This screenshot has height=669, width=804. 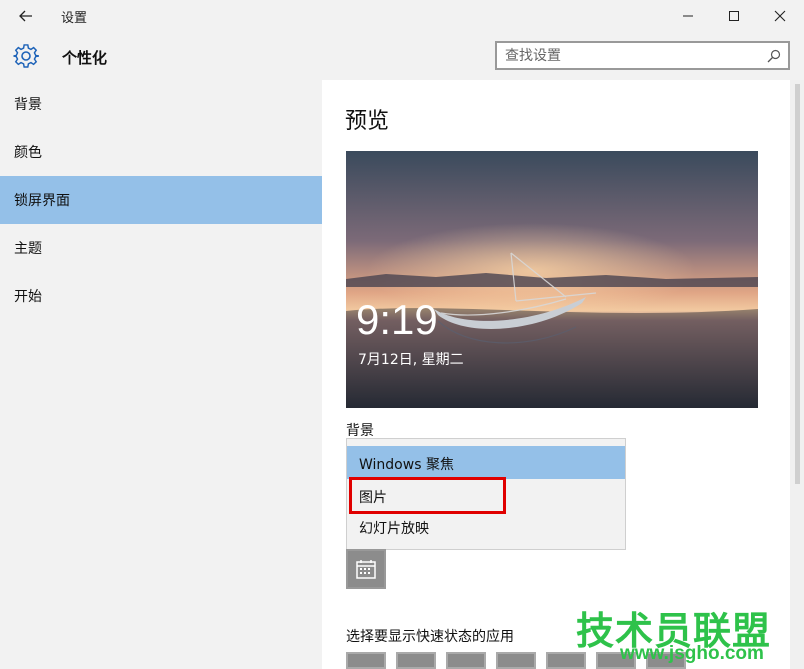 I want to click on sidebar-item-label: 背景, so click(x=28, y=104).